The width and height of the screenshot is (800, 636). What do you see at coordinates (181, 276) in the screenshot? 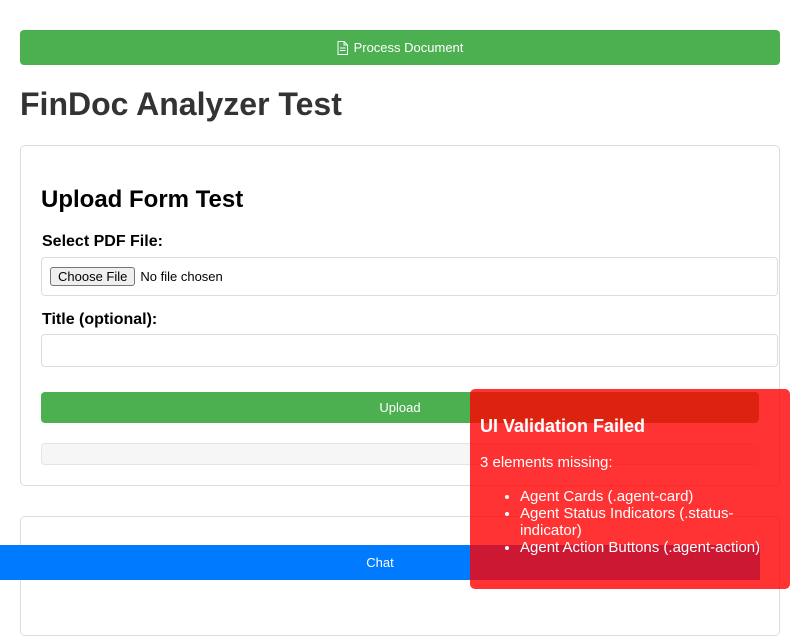
I see `file-status-text: No file chosen` at bounding box center [181, 276].